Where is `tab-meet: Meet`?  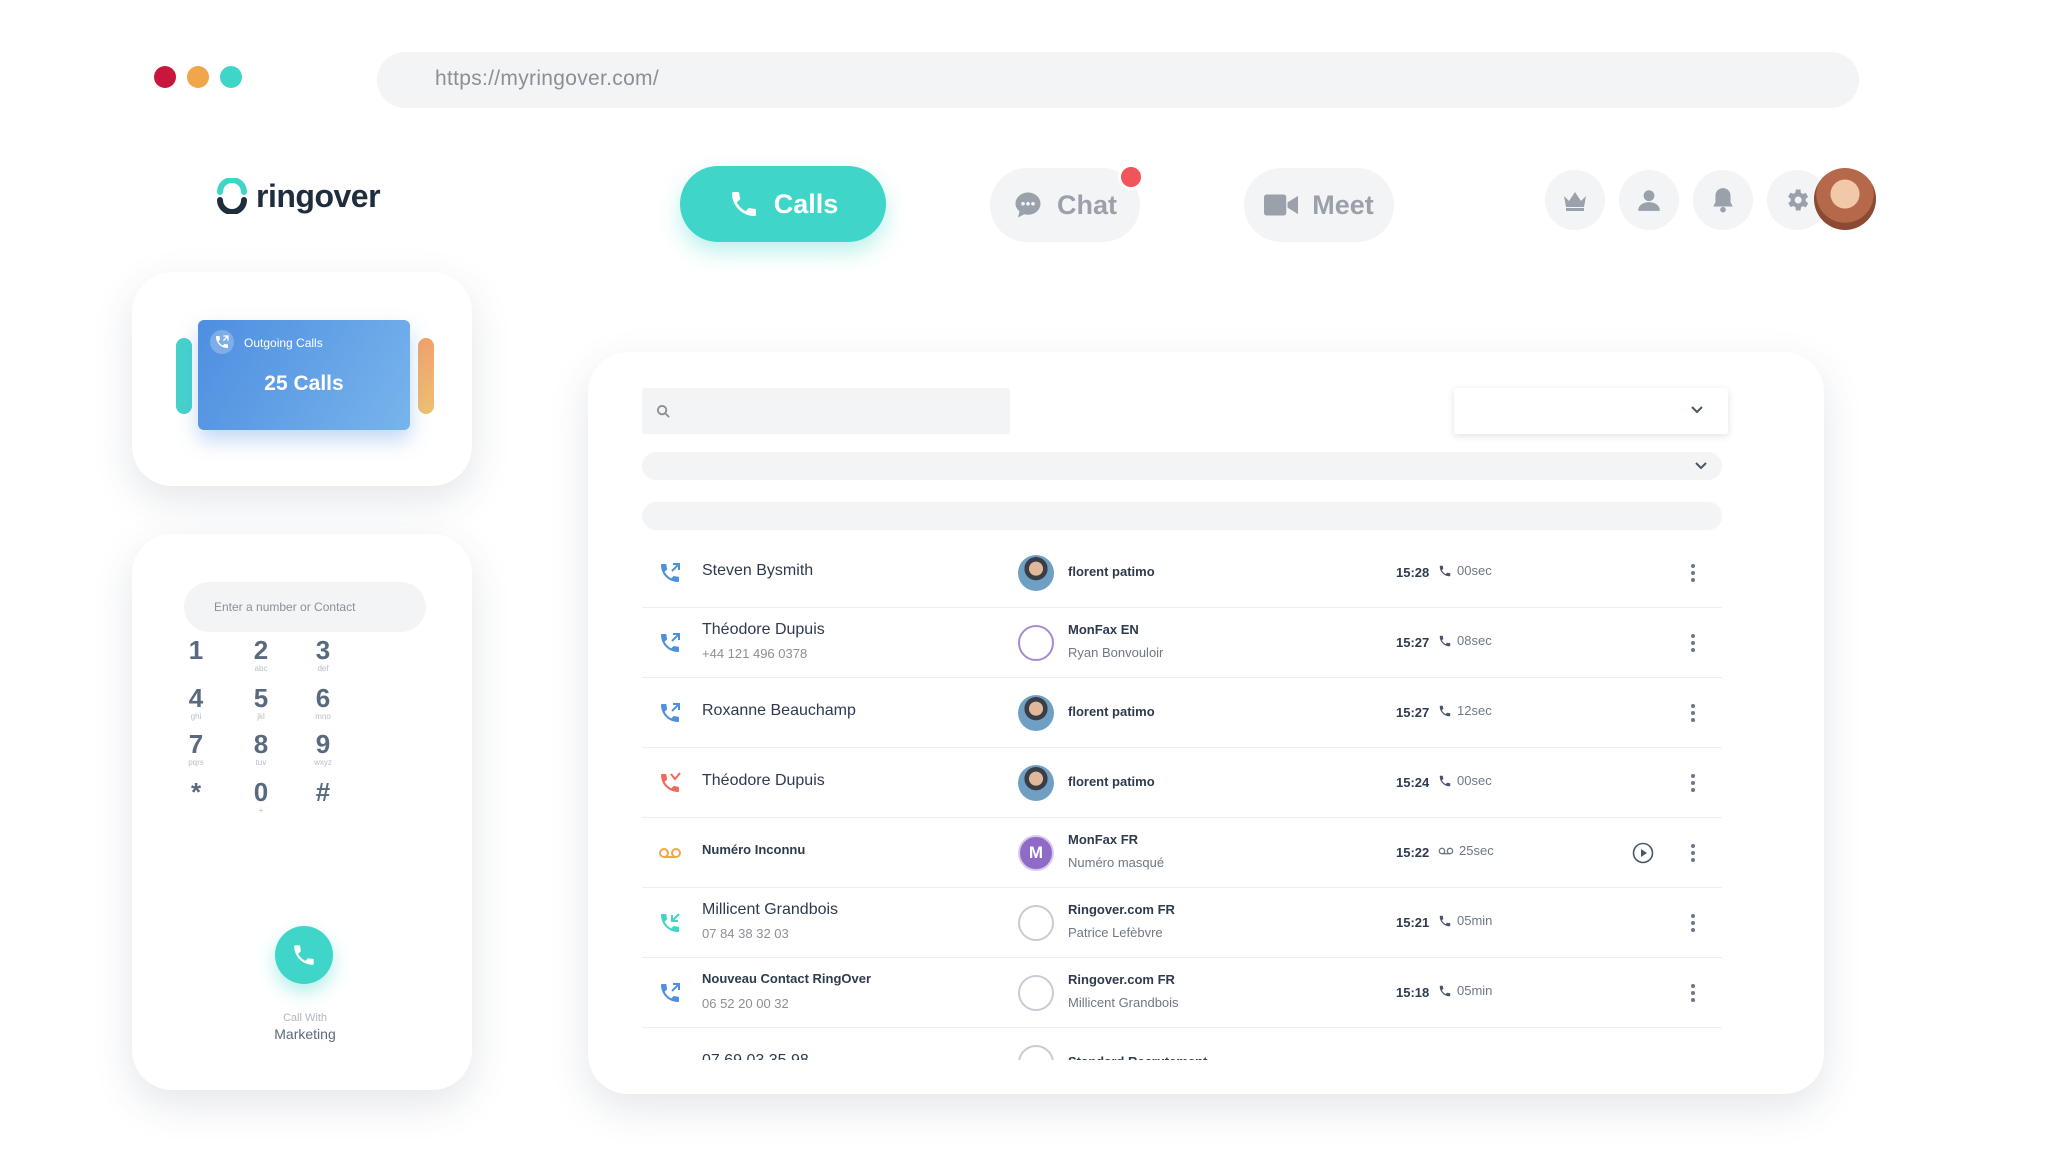
tab-meet: Meet is located at coordinates (1319, 205).